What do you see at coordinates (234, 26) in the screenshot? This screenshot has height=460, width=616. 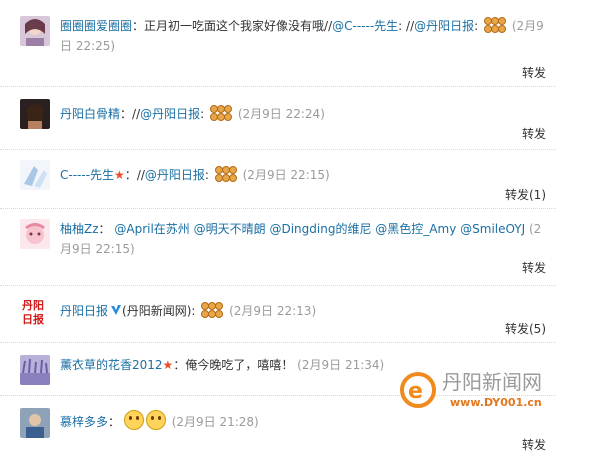 I see `comment-text: 正月初一吃面这个我家好像没有哦` at bounding box center [234, 26].